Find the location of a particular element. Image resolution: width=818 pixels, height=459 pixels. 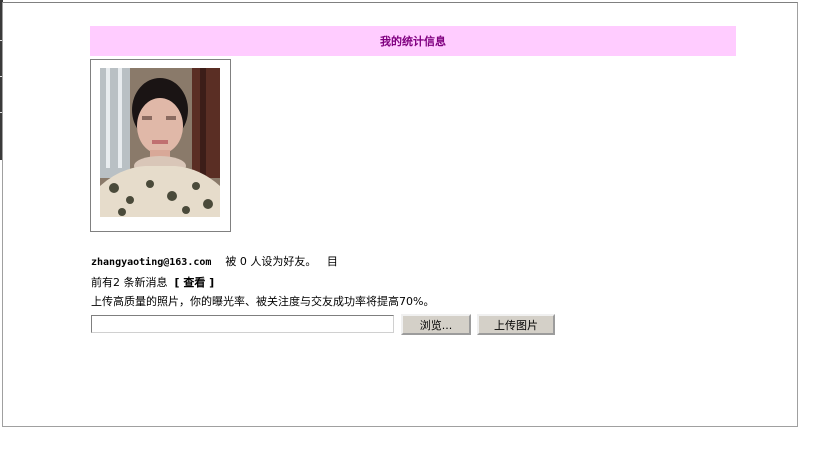

upload-tip: 上传高质量的照片，你的曝光率、被关注度与交友成功率将提高70%。 is located at coordinates (263, 301).